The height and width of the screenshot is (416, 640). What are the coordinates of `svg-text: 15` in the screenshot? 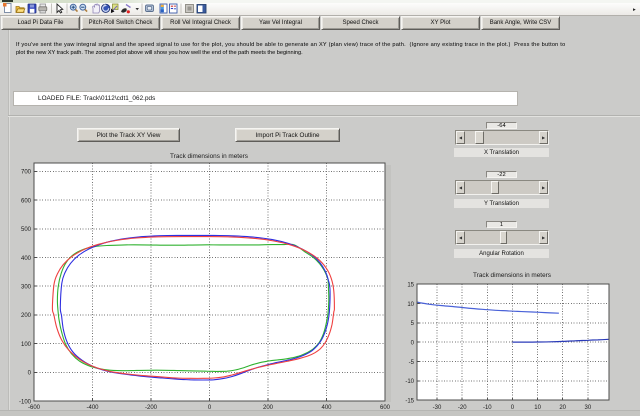 It's located at (410, 285).